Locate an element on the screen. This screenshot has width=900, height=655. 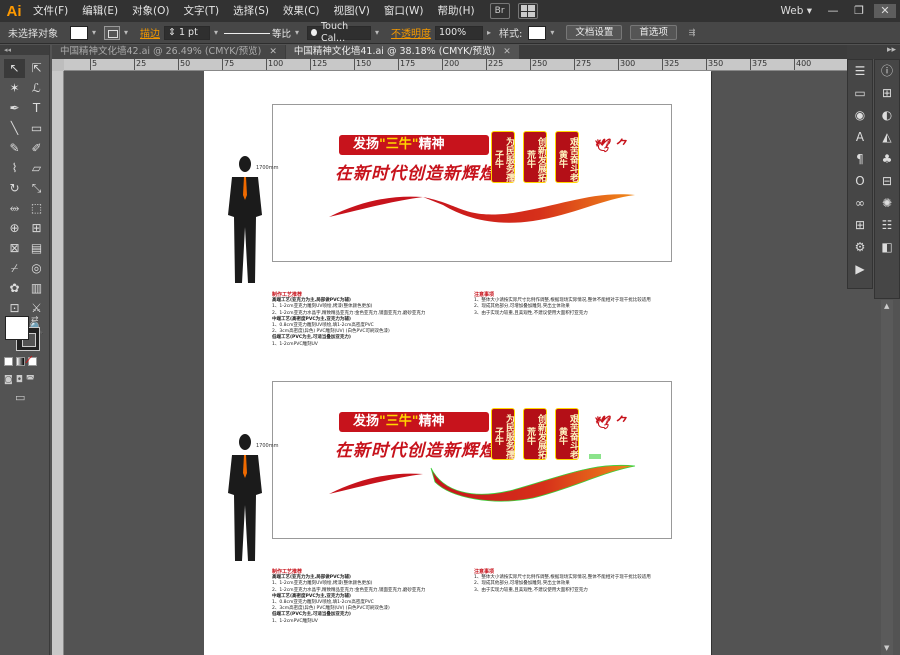
panel-toggle-icon: ▶ is located at coordinates (860, 269).